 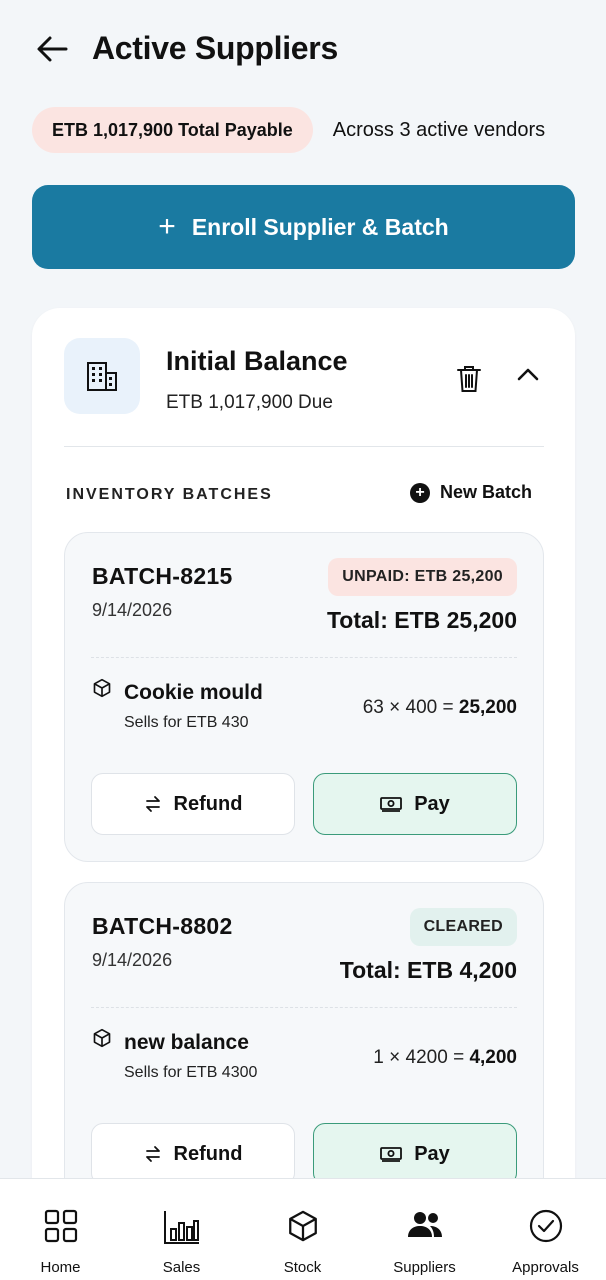 What do you see at coordinates (215, 48) in the screenshot?
I see `page-title: Active Suppliers` at bounding box center [215, 48].